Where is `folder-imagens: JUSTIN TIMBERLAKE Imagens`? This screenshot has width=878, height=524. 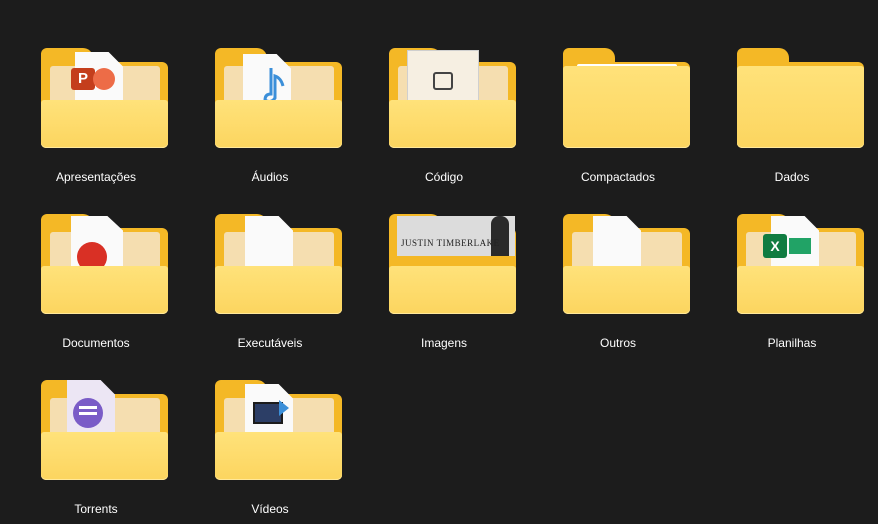
folder-imagens: JUSTIN TIMBERLAKE Imagens is located at coordinates (444, 269).